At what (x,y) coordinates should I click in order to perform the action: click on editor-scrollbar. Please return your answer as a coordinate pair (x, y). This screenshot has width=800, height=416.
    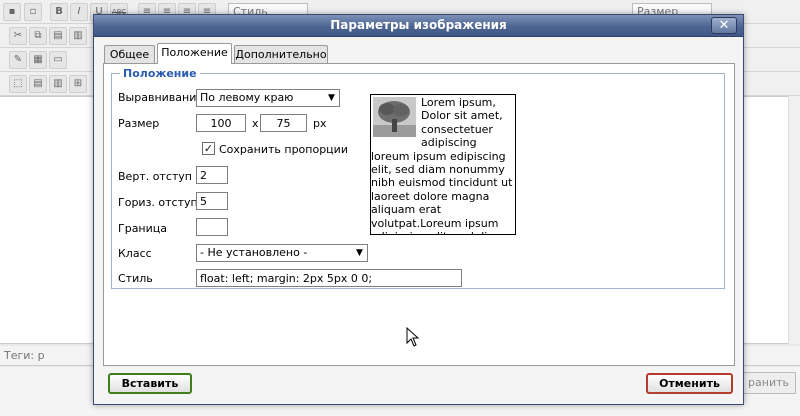
    Looking at the image, I should click on (794, 220).